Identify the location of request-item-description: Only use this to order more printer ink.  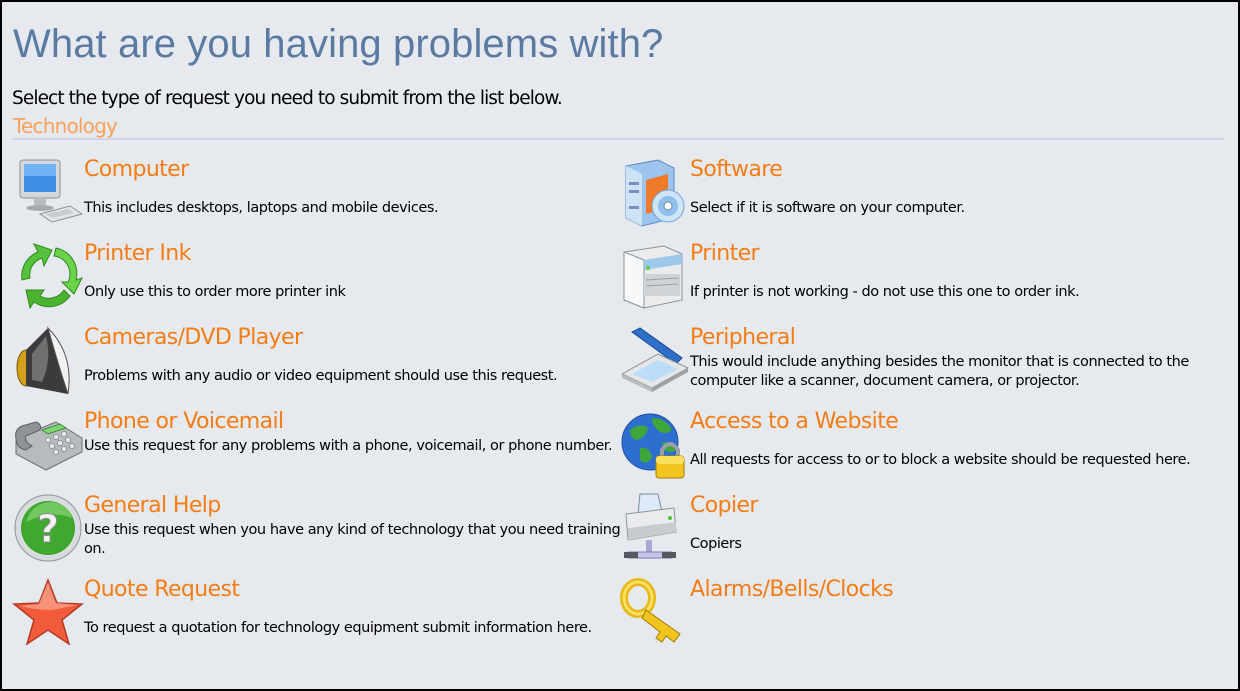
(215, 292).